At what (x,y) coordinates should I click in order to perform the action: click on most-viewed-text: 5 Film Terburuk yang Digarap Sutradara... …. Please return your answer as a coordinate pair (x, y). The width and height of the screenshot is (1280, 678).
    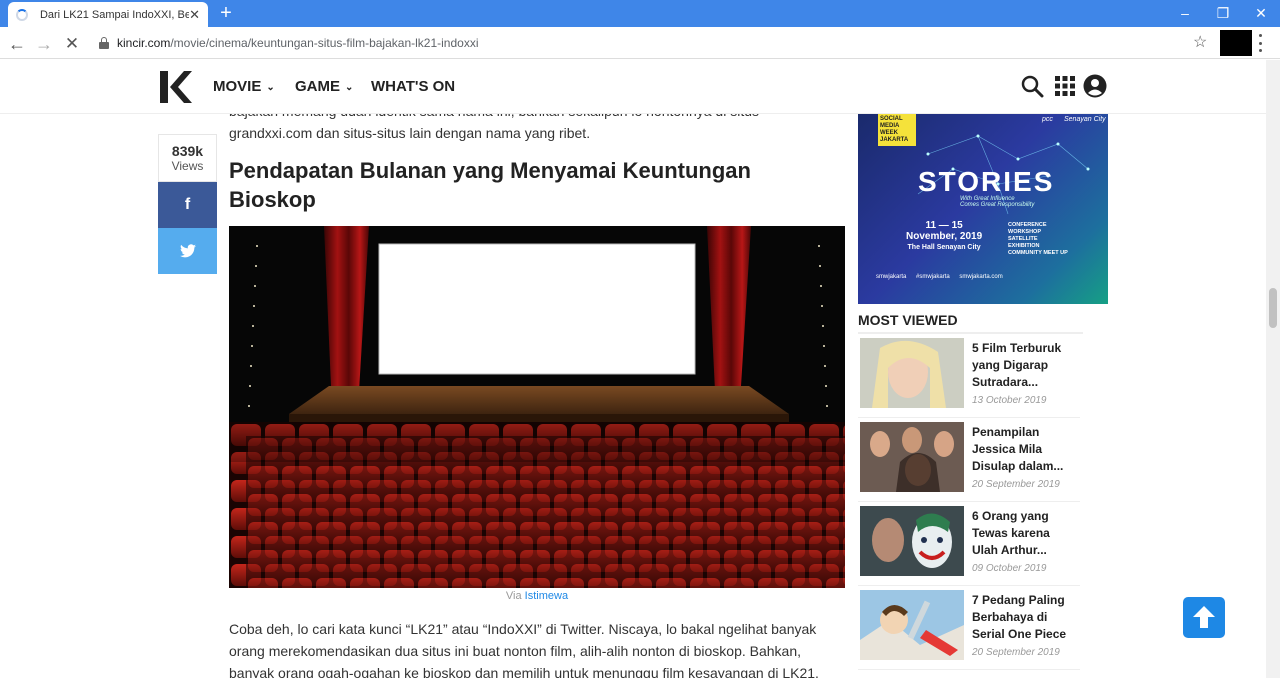
    Looking at the image, I should click on (1025, 373).